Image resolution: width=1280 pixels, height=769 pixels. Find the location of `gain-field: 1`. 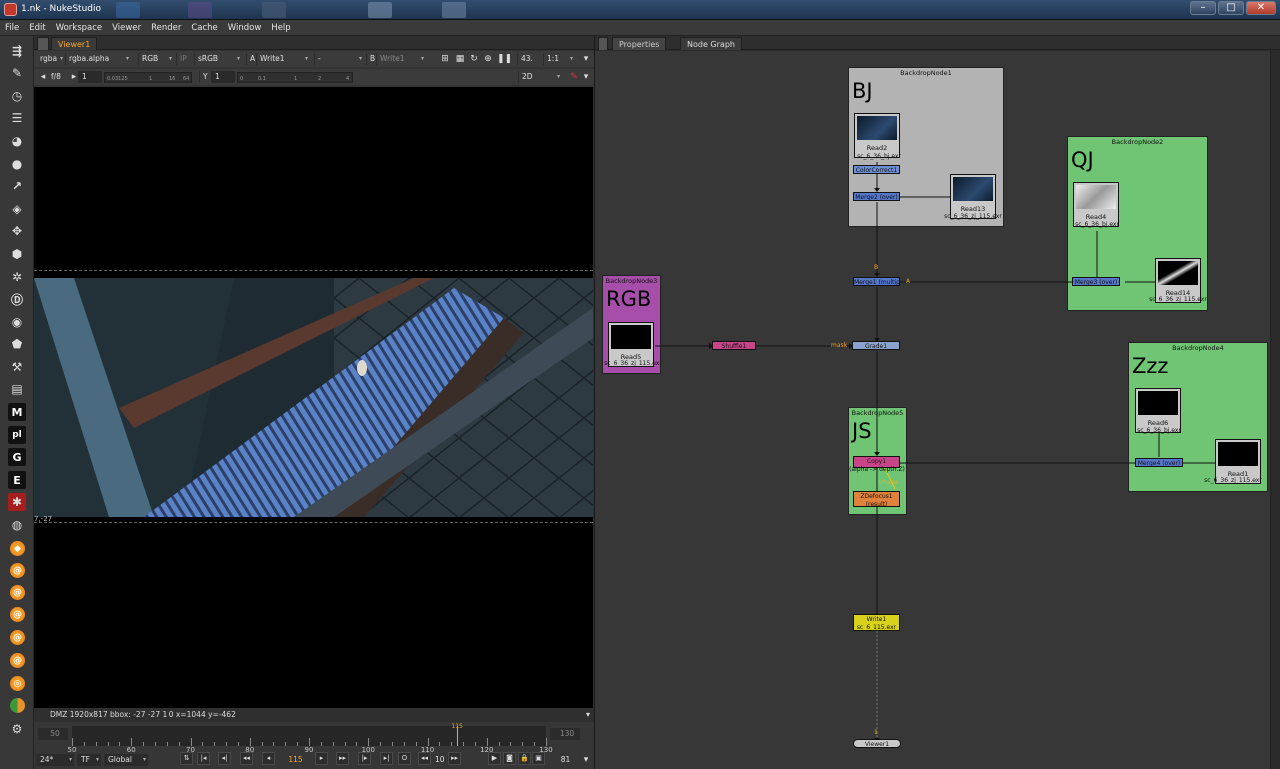

gain-field: 1 is located at coordinates (90, 77).